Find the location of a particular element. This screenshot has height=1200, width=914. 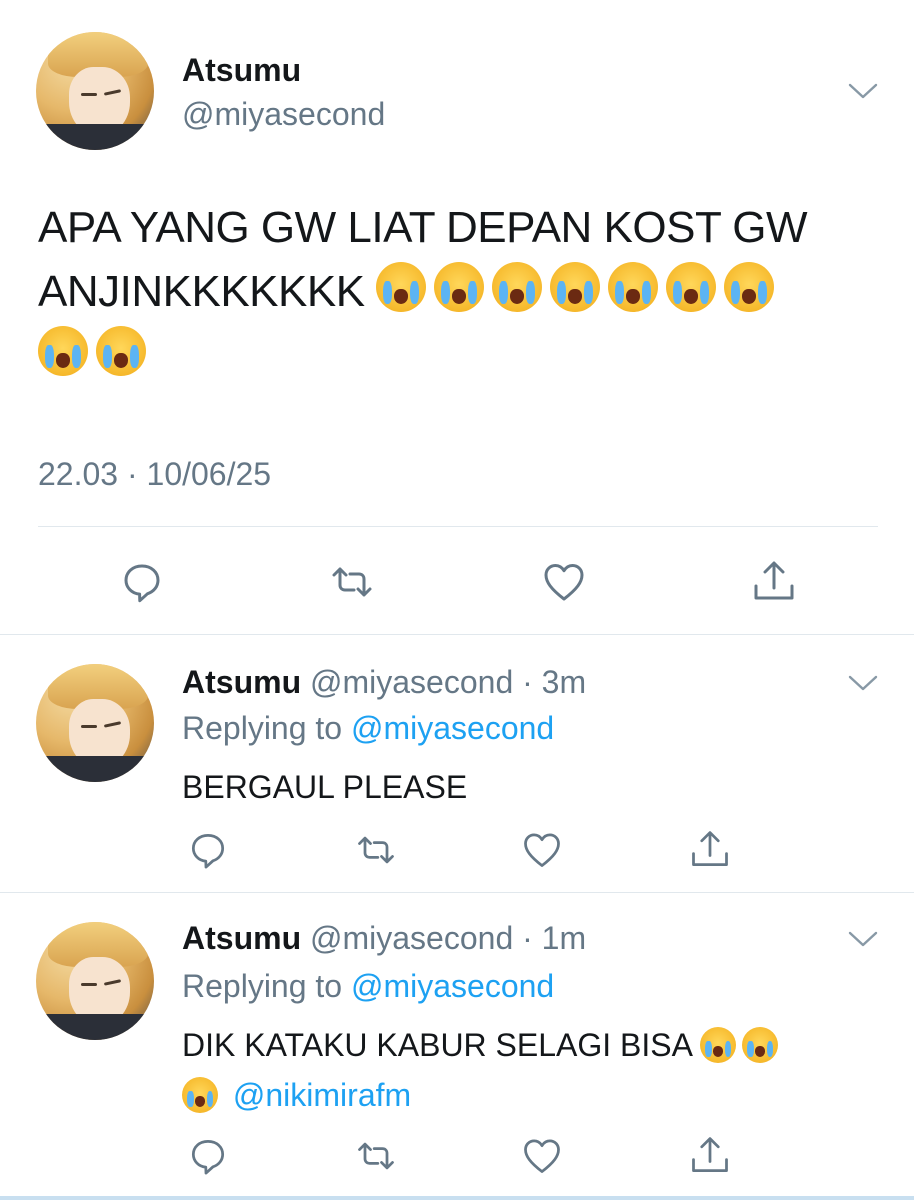

mention-link: @nikimirafm is located at coordinates (322, 1095).